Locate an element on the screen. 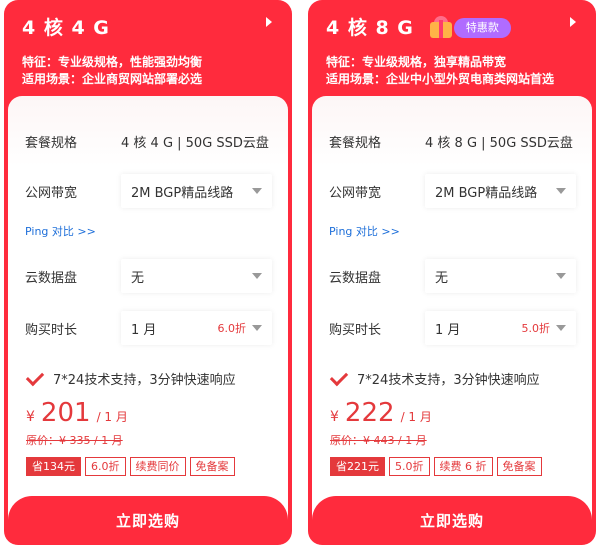  spec-row: 套餐规格 4 核 8 G | 50G SSD云盘 is located at coordinates (452, 141).